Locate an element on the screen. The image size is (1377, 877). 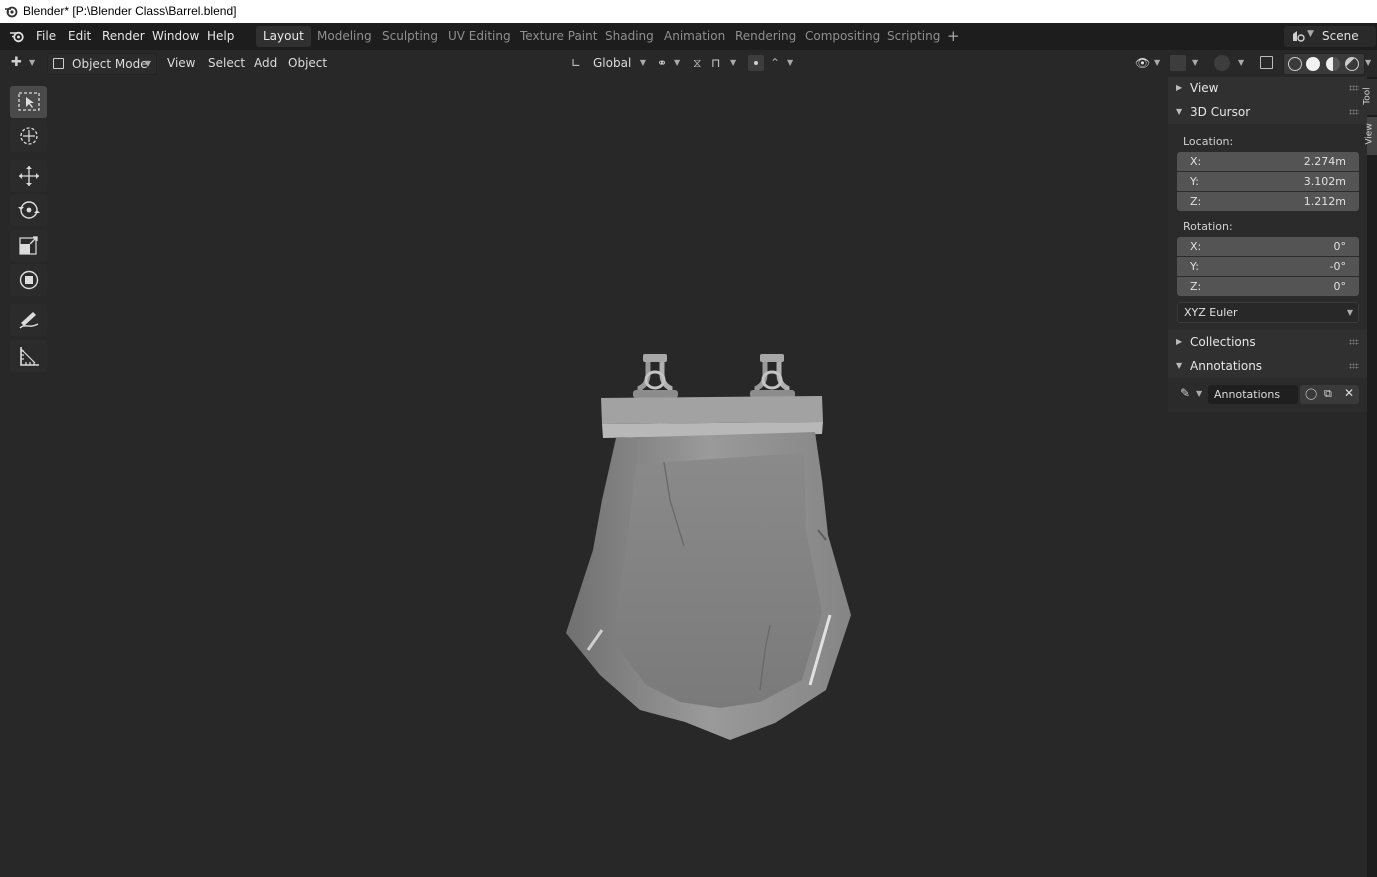
close-icon: ✕ is located at coordinates (1349, 393).